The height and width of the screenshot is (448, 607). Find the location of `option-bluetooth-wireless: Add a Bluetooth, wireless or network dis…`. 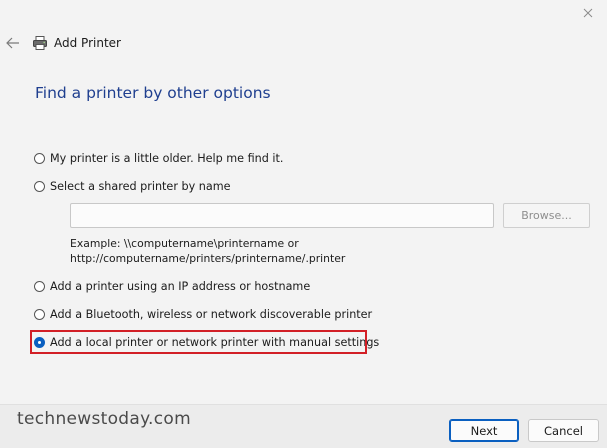

option-bluetooth-wireless: Add a Bluetooth, wireless or network dis… is located at coordinates (203, 314).